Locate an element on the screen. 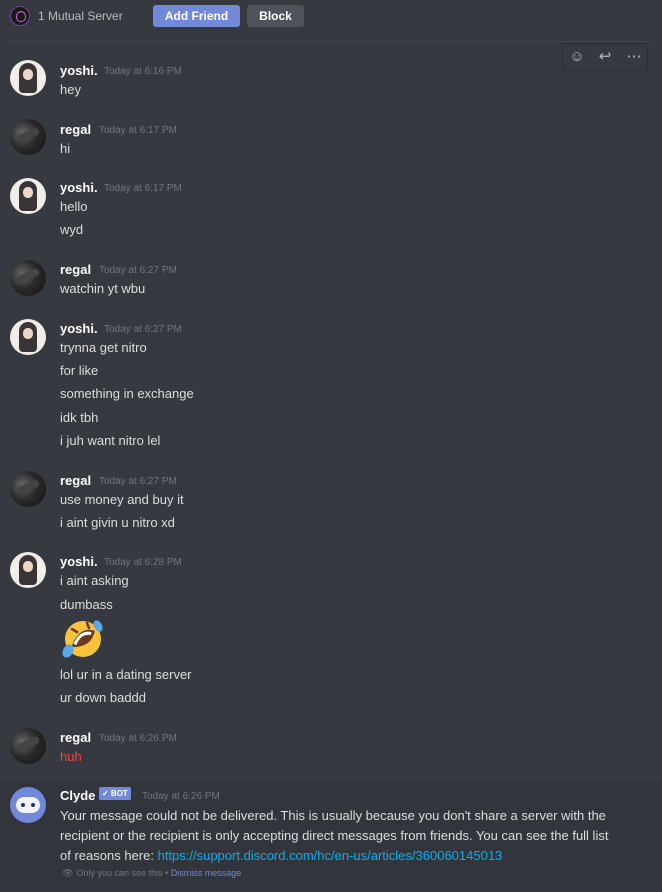 The image size is (662, 892). message-text: dumbass is located at coordinates (86, 604).